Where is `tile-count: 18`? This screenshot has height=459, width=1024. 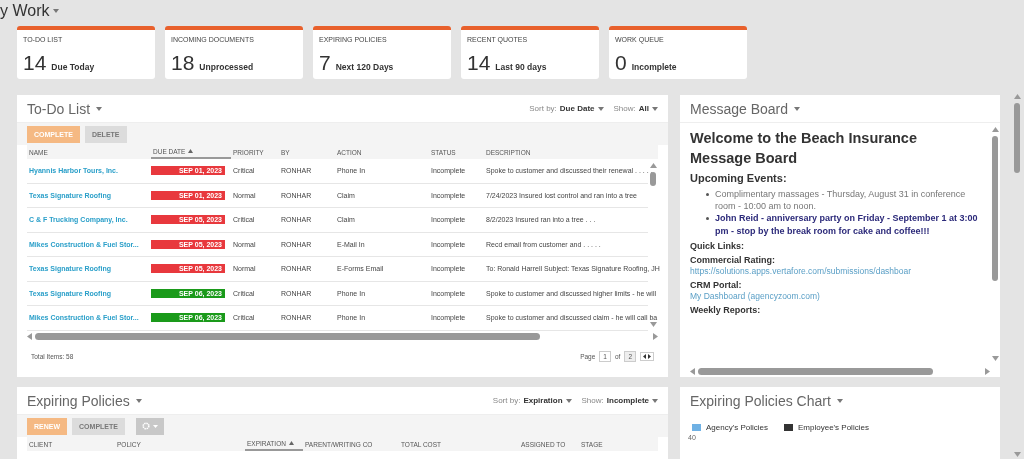 tile-count: 18 is located at coordinates (183, 62).